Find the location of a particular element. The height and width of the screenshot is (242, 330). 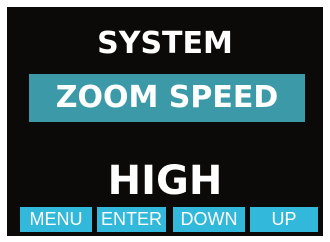

setting-value: HIGH is located at coordinates (165, 181).